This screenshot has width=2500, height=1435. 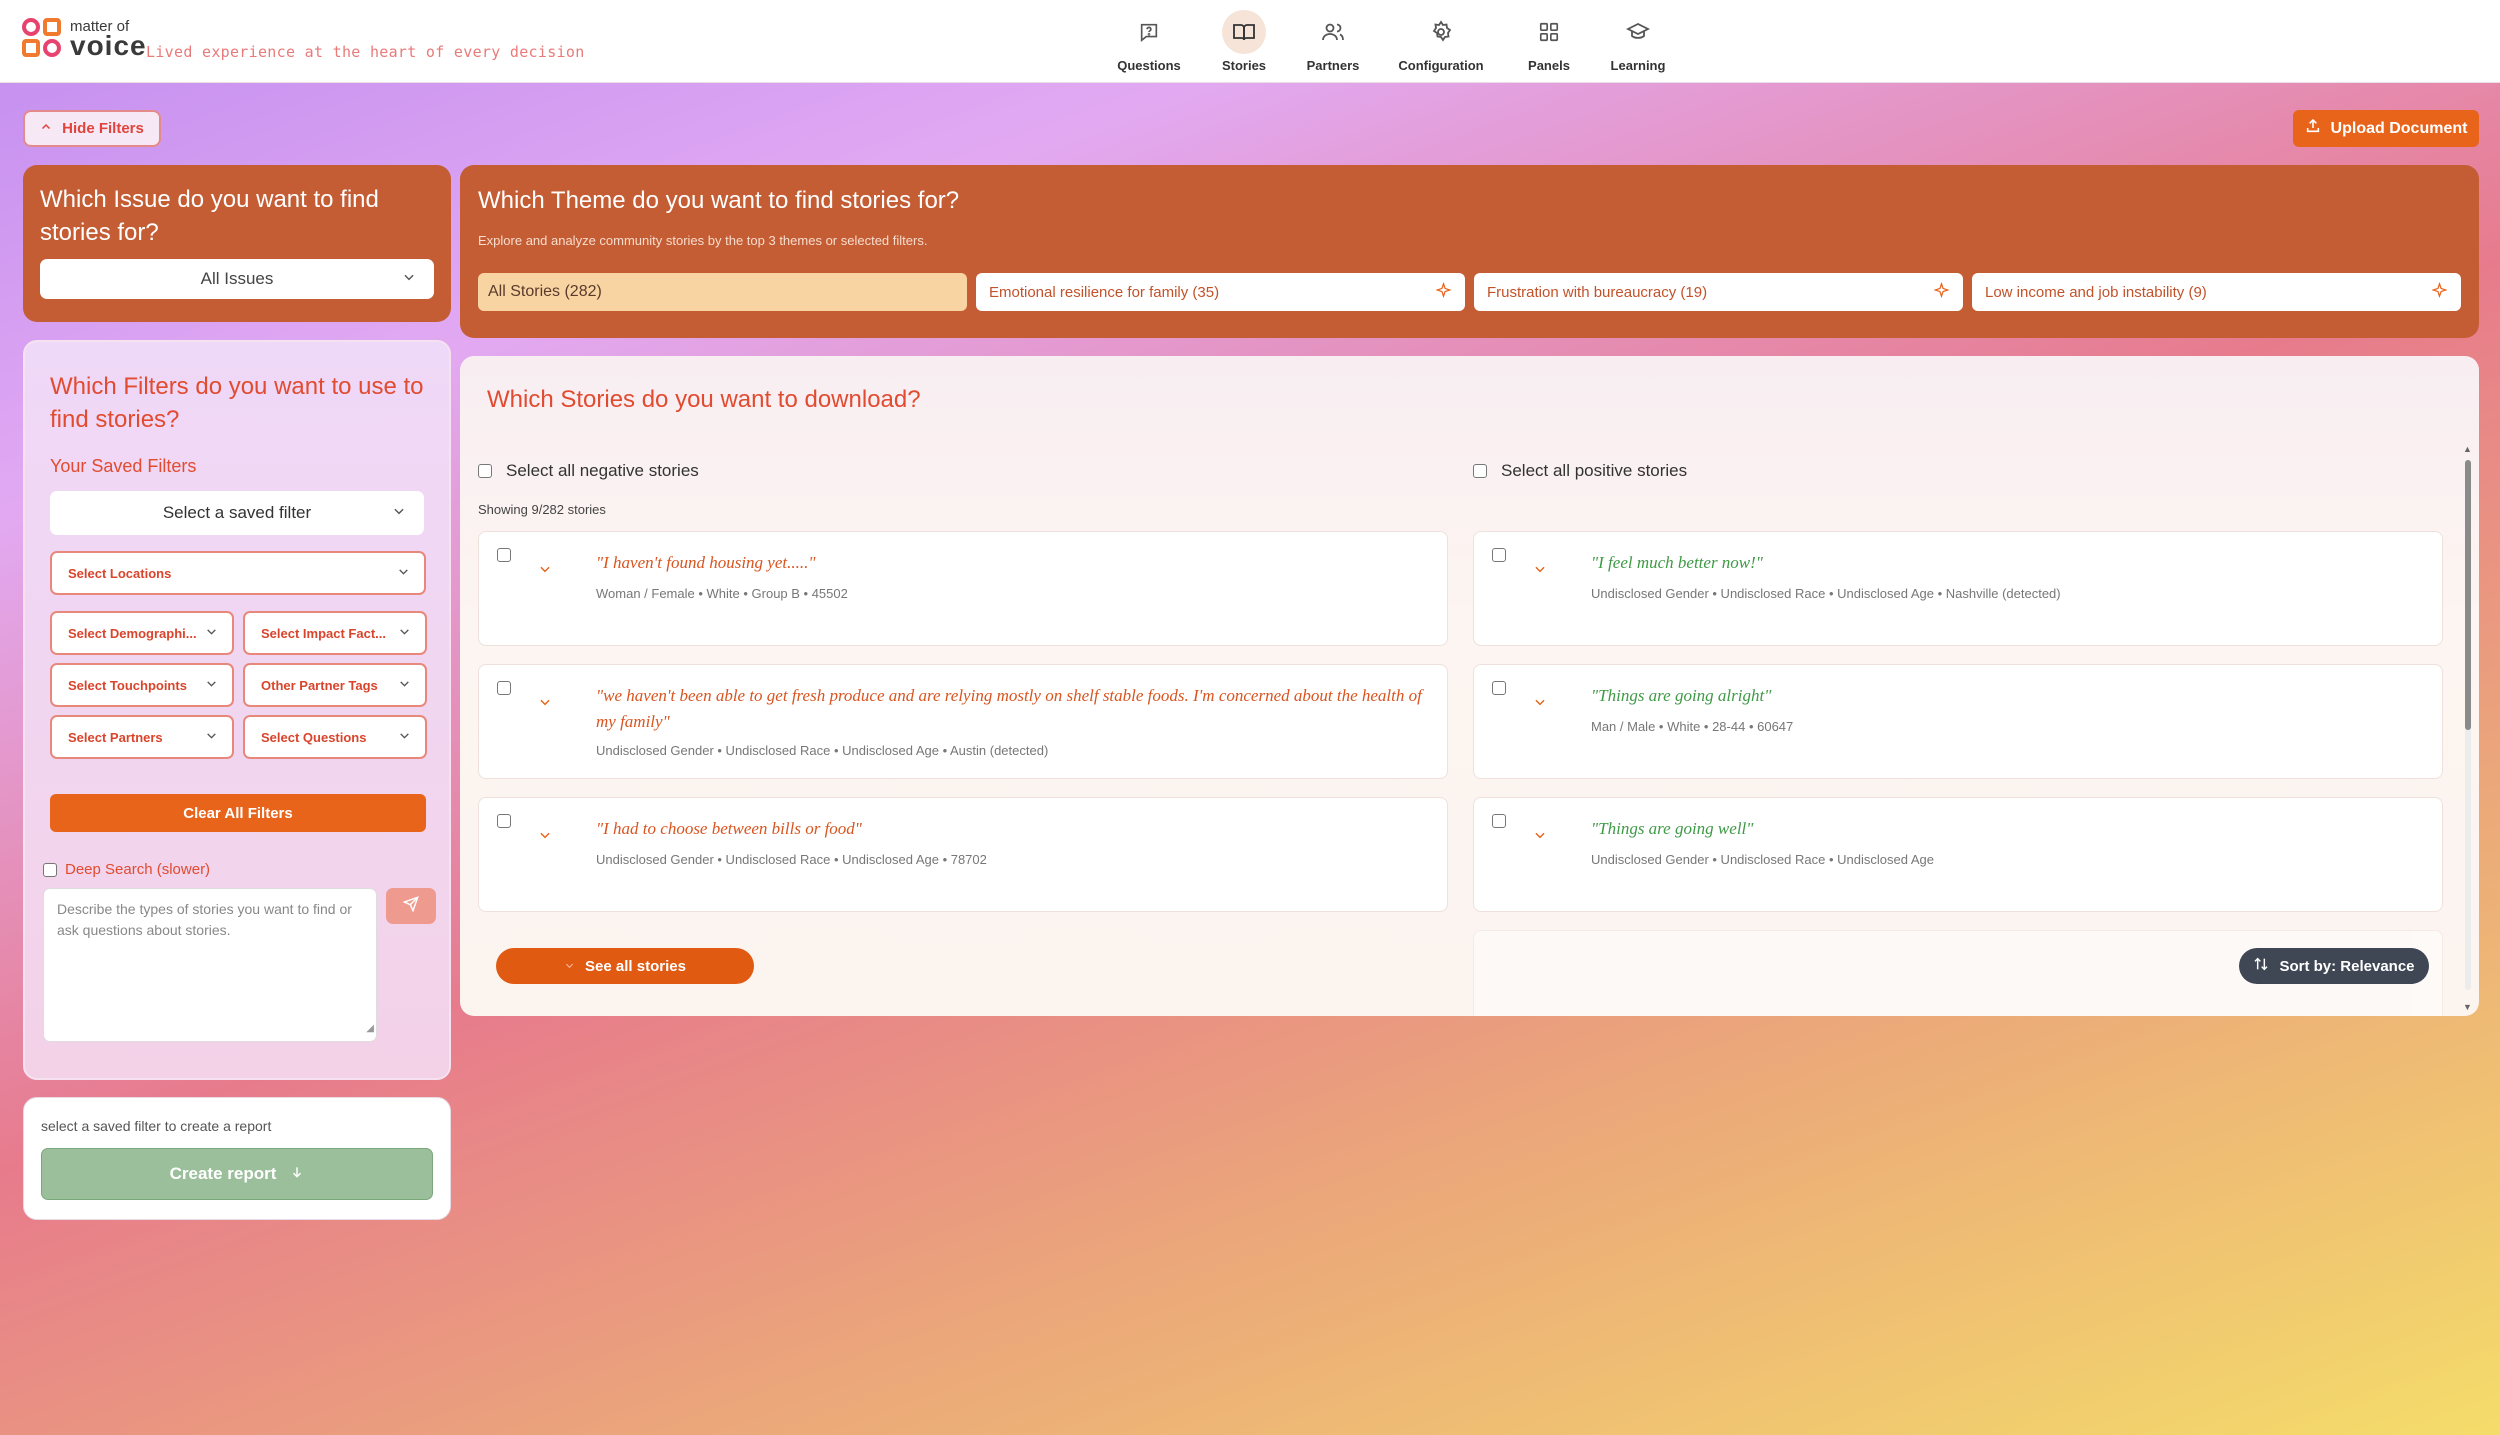 What do you see at coordinates (1718, 292) in the screenshot?
I see `theme-chip-frustration-bureaucracy: Frustration with bureaucracy (19)` at bounding box center [1718, 292].